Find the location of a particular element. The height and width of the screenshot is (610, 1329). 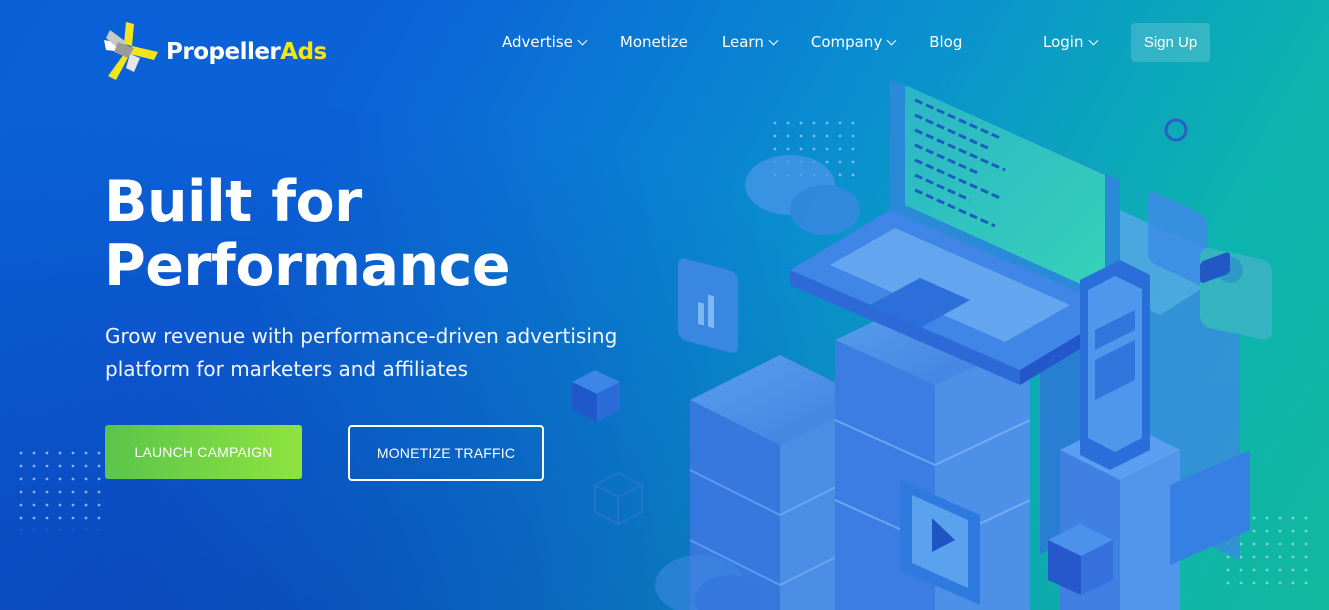

brand-name-part2: Ads is located at coordinates (303, 52).